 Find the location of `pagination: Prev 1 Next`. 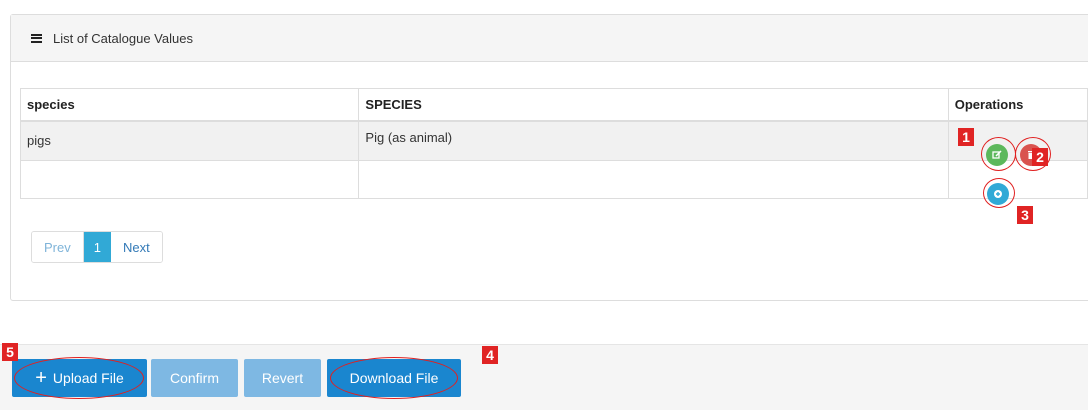

pagination: Prev 1 Next is located at coordinates (97, 247).